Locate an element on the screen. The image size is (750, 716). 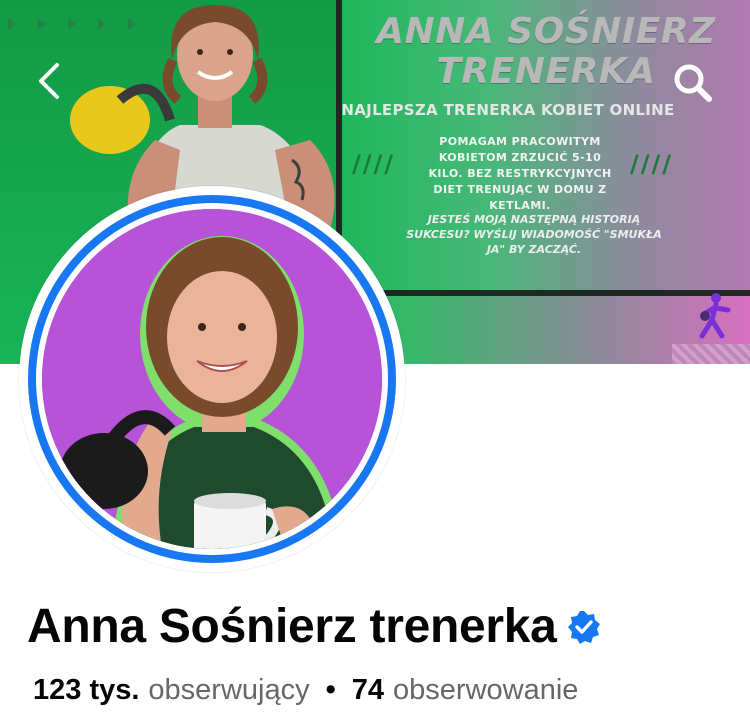
search-button is located at coordinates (693, 83).